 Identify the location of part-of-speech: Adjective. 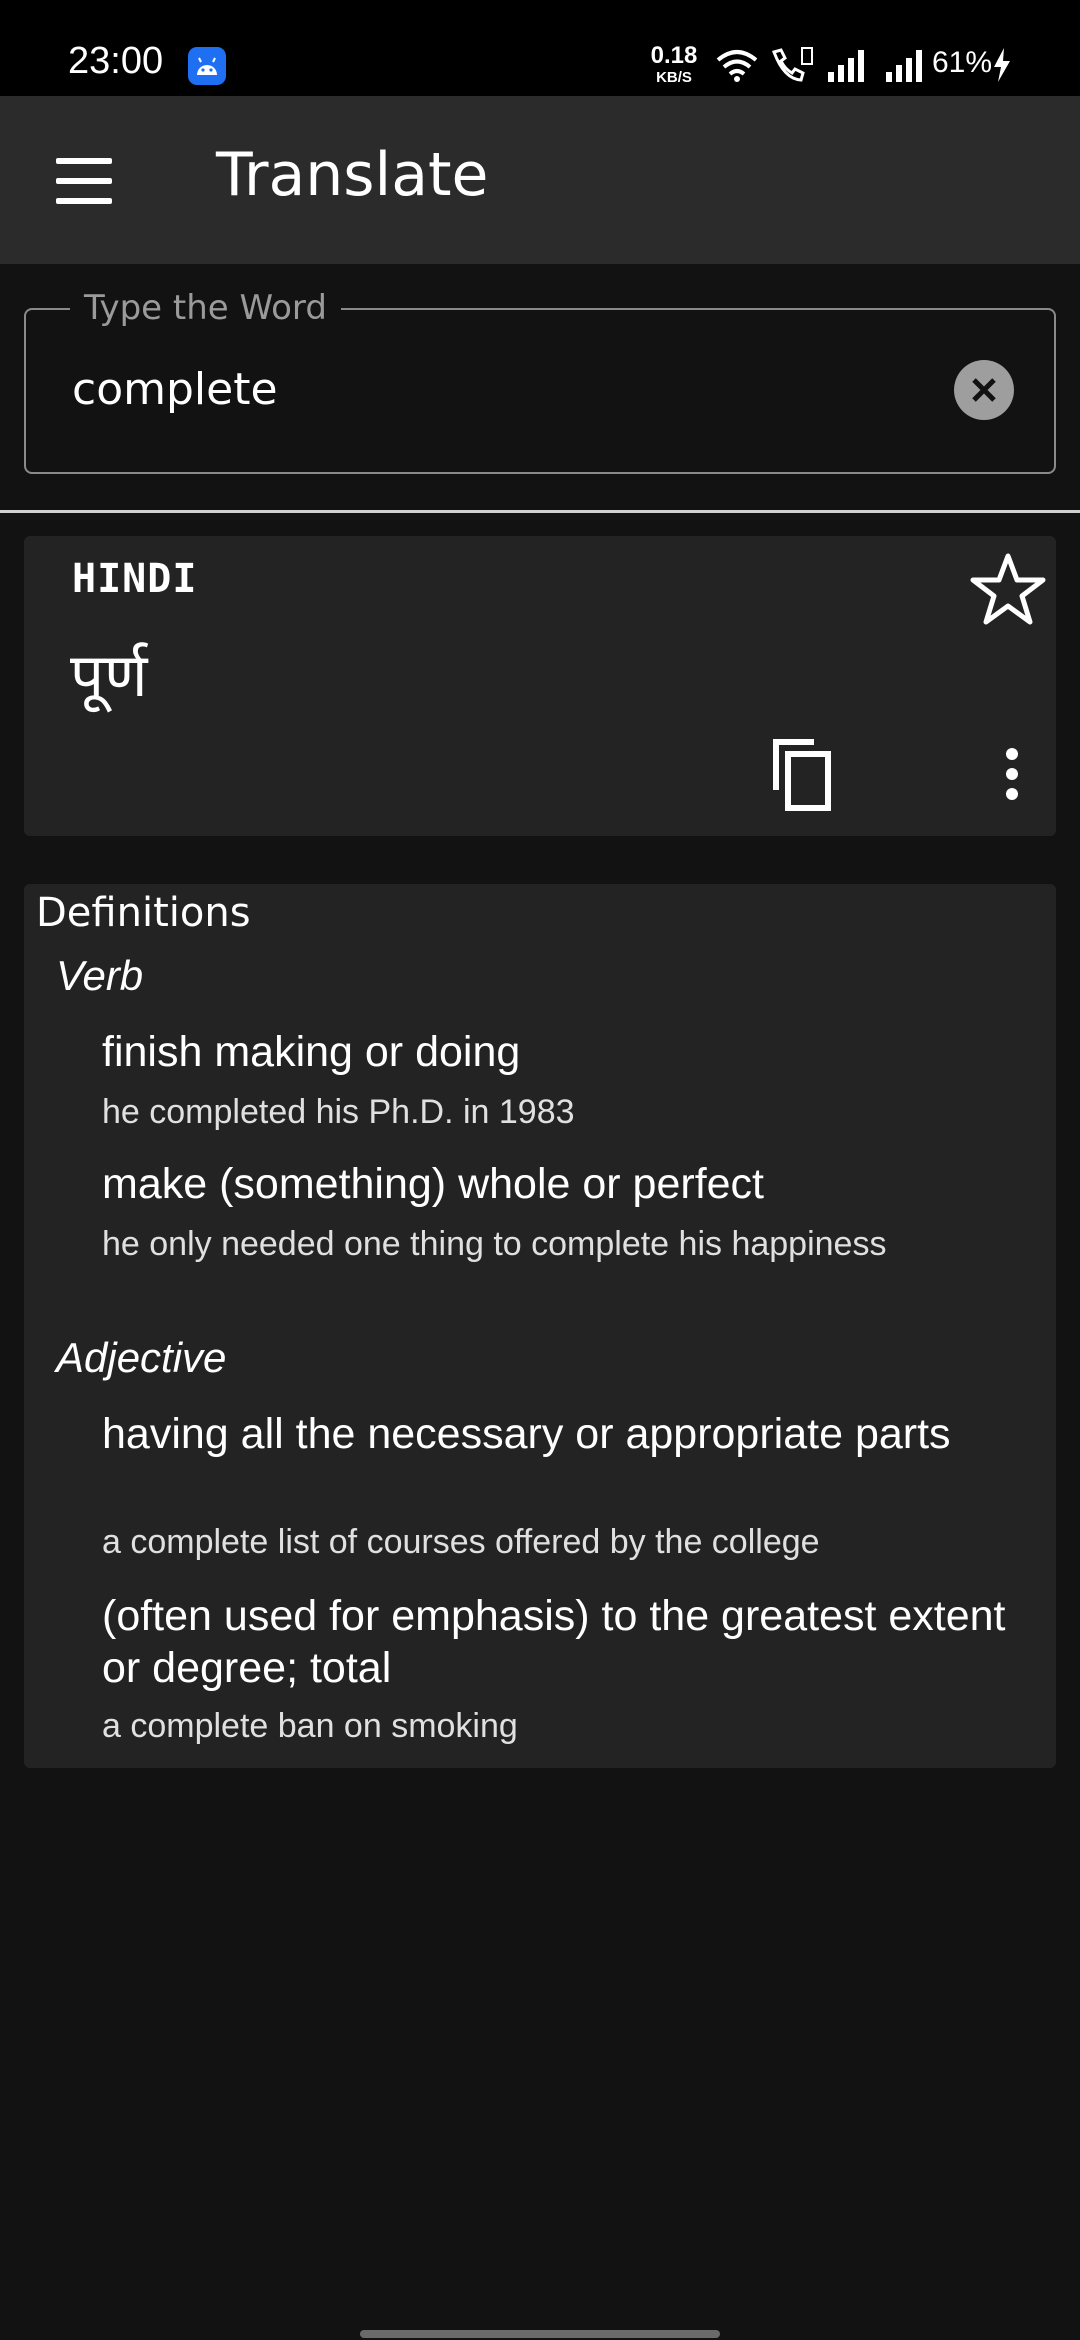
(141, 1357).